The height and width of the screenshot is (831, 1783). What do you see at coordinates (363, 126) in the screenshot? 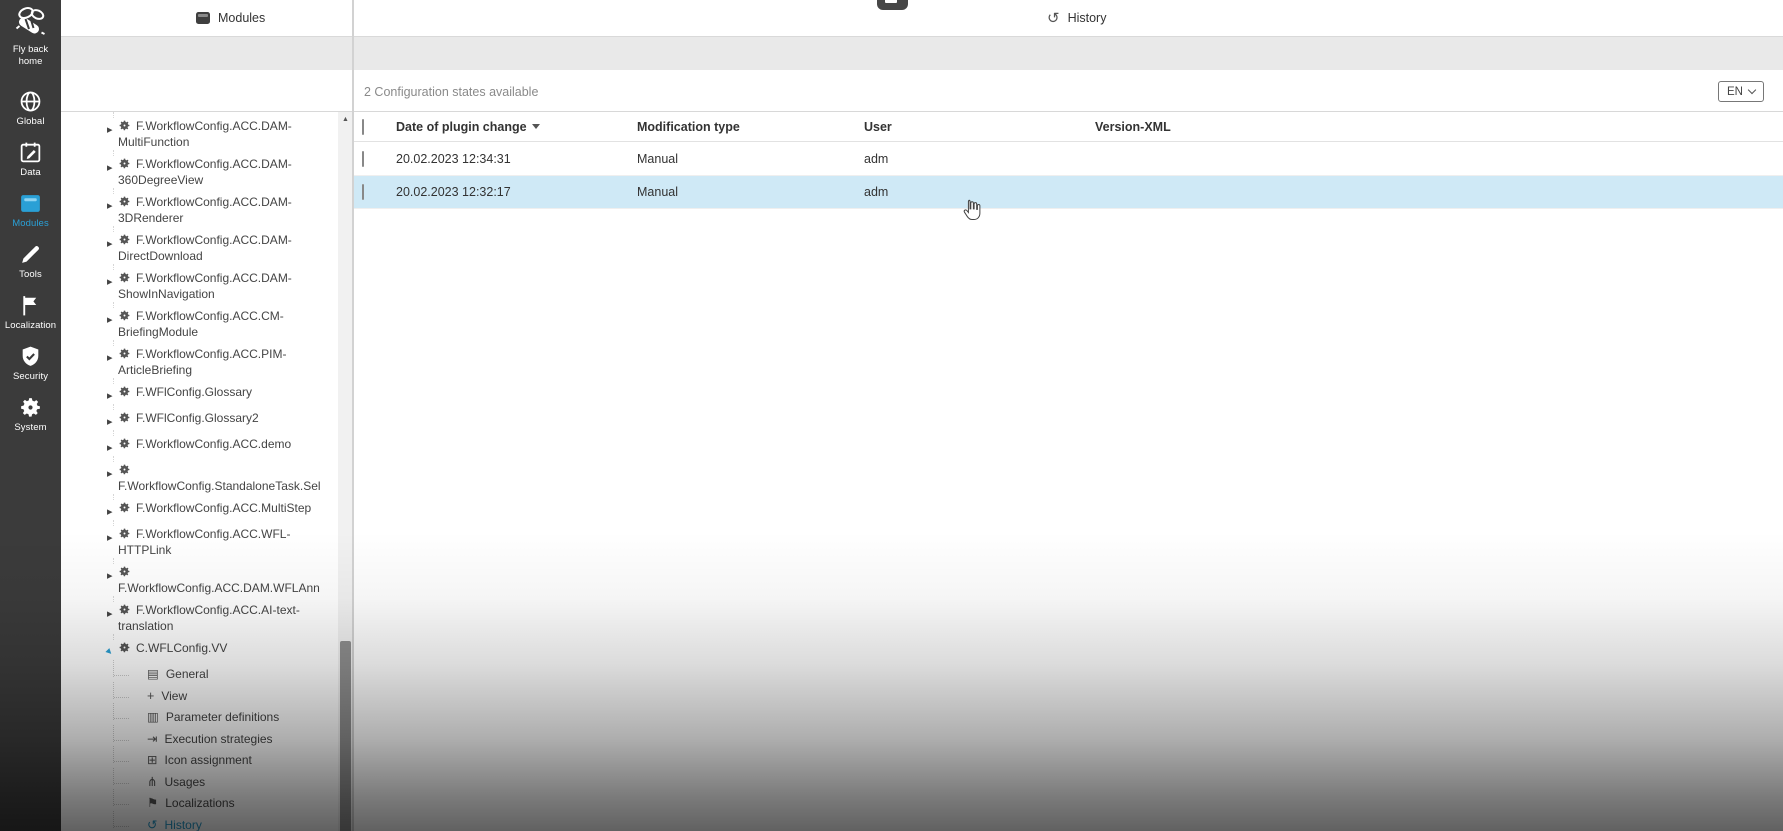
I see `select-all-checkbox` at bounding box center [363, 126].